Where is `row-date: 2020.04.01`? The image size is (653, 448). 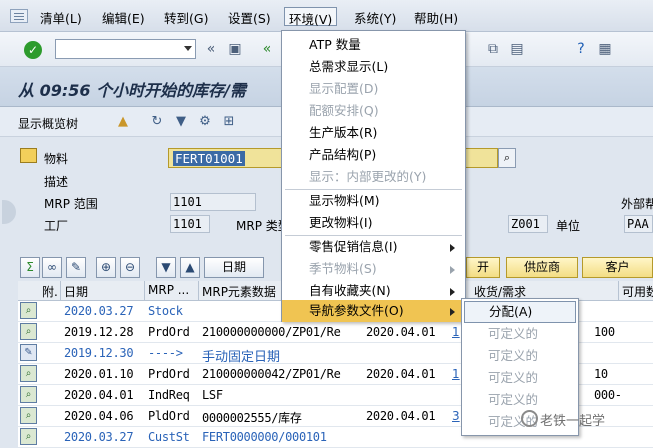 row-date: 2020.04.01 is located at coordinates (99, 395).